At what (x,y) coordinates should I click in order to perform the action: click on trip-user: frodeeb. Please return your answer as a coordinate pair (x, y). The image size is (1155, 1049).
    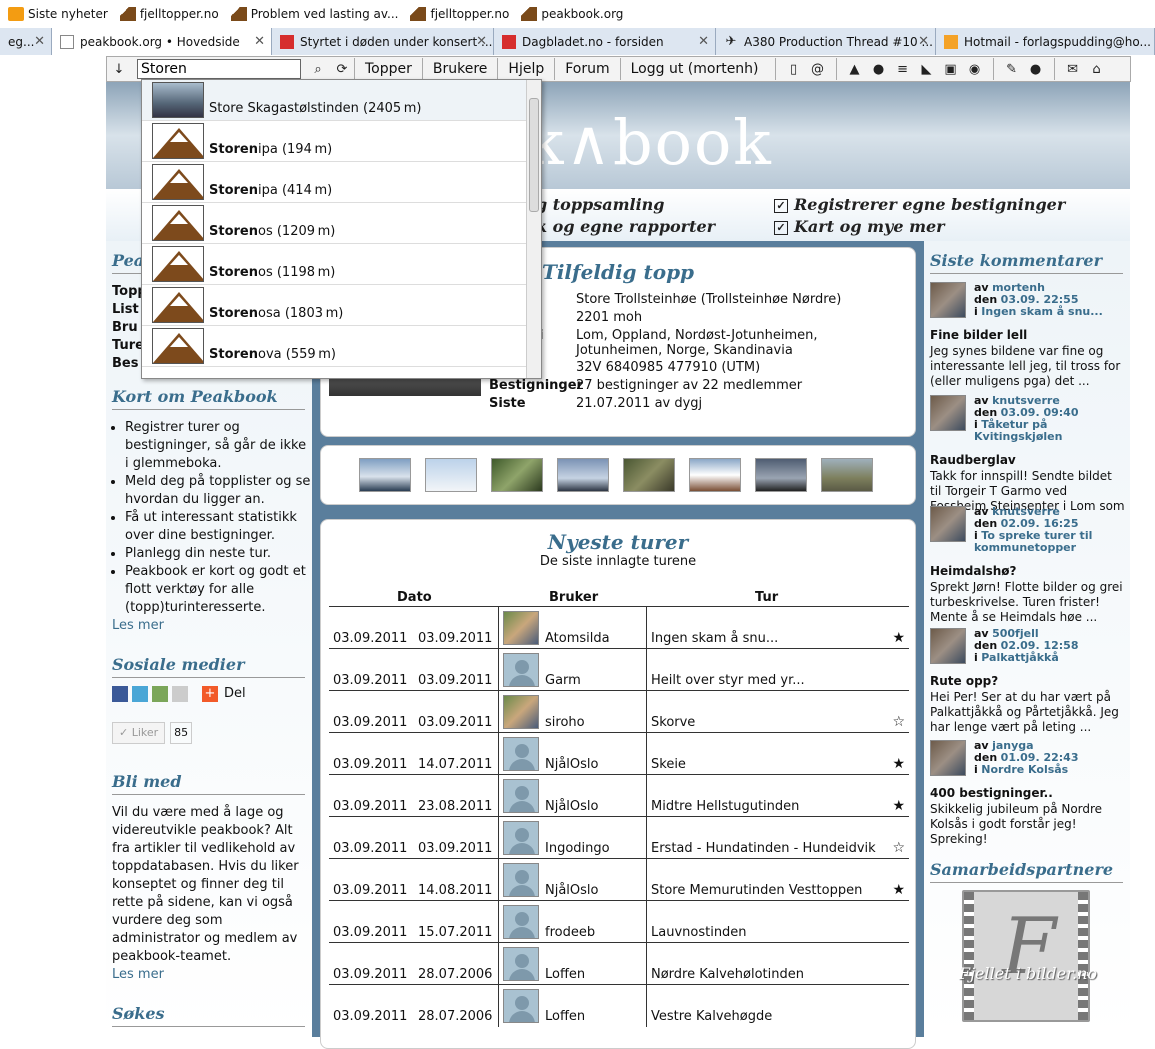
    Looking at the image, I should click on (570, 932).